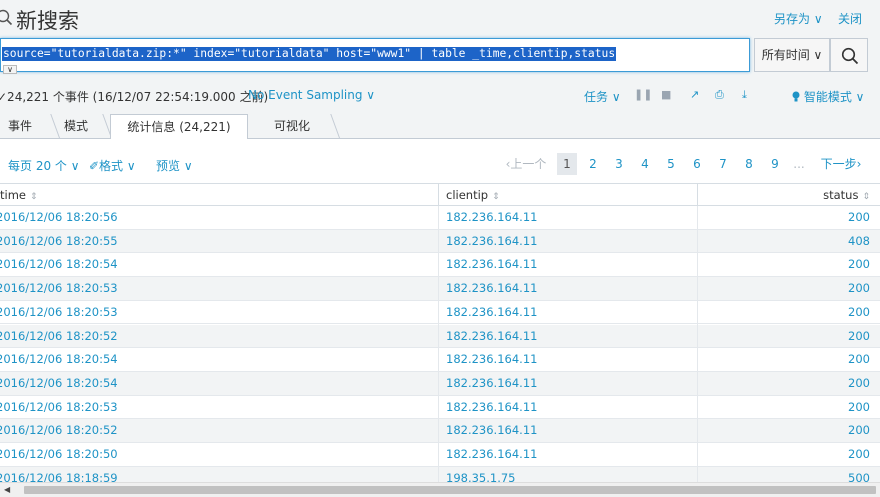 This screenshot has width=880, height=497. Describe the element at coordinates (450, 490) in the screenshot. I see `scrollbar-thumb` at that location.